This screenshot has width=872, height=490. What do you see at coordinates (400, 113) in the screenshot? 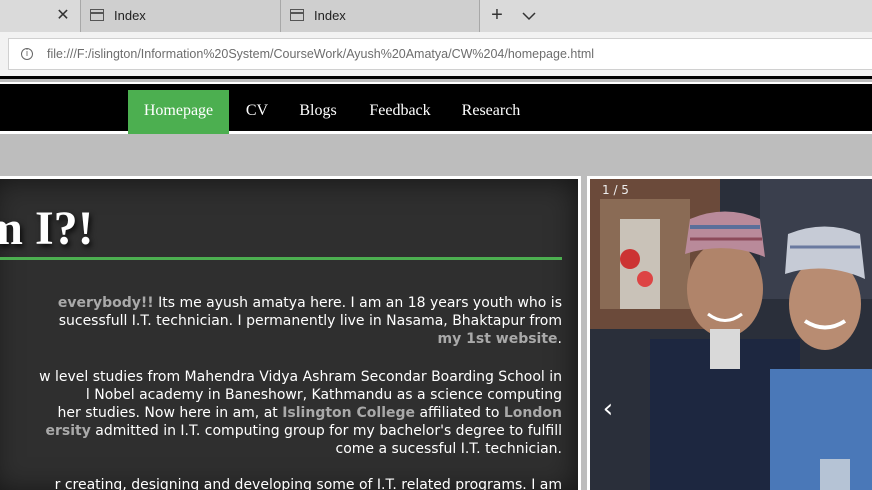
I see `nav-feedback-link: Feedback` at bounding box center [400, 113].